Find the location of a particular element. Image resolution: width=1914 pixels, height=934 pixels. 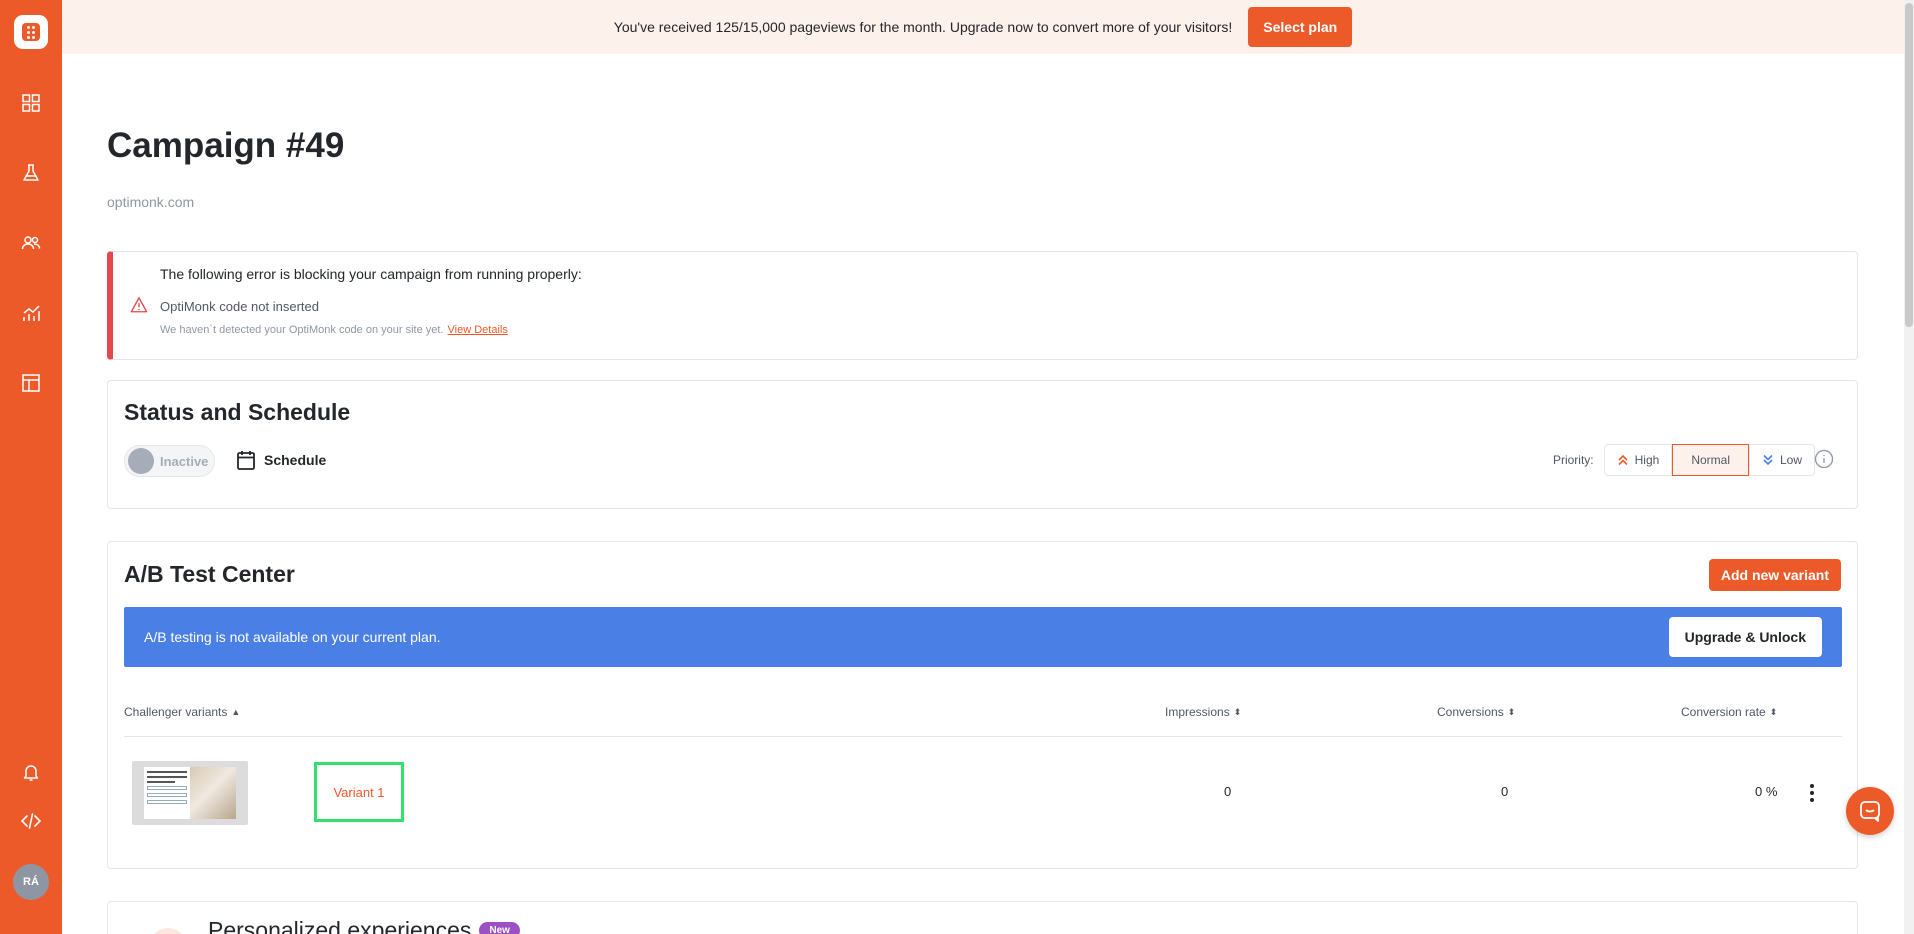

logo-icon is located at coordinates (31, 32).